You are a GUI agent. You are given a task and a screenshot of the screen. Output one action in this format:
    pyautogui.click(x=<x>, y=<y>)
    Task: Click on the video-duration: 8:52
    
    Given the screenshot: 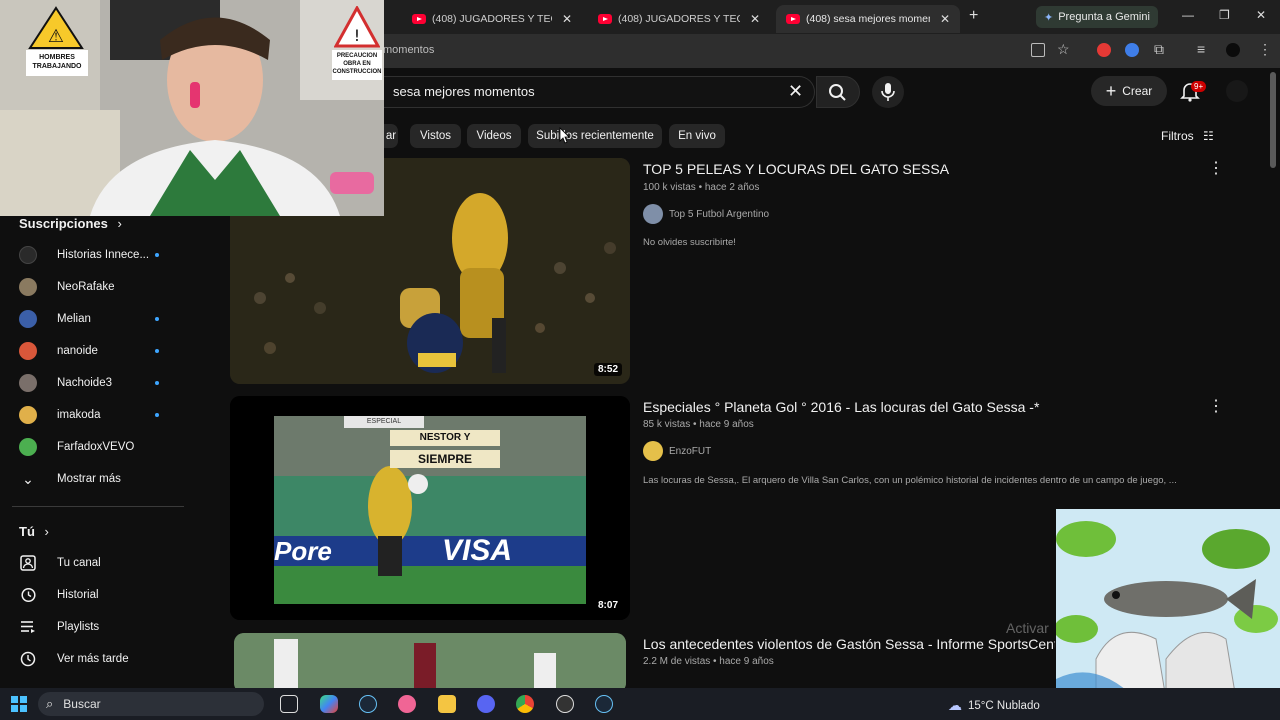 What is the action you would take?
    pyautogui.click(x=607, y=369)
    